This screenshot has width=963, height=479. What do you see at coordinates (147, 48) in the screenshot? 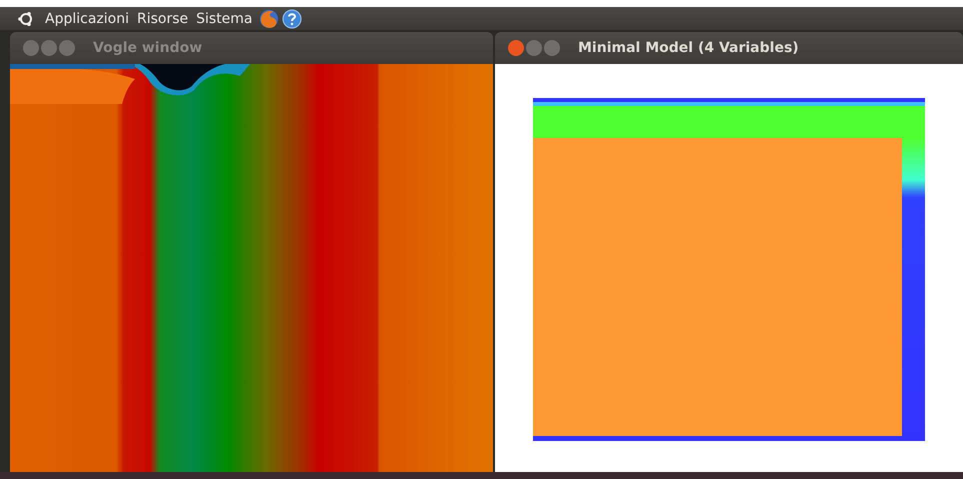
I see `window-title: Vogle window` at bounding box center [147, 48].